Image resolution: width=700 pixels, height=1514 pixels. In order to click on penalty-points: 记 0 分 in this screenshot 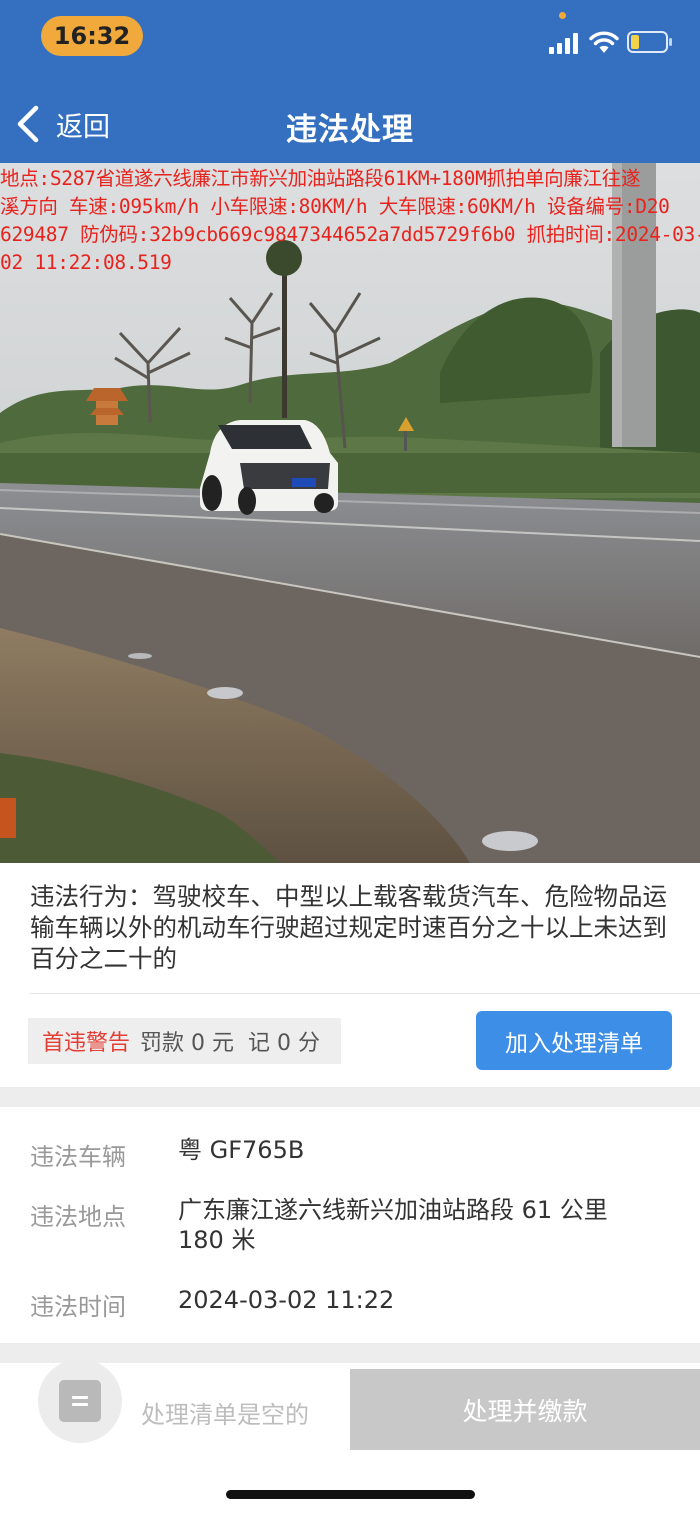, I will do `click(284, 1043)`.